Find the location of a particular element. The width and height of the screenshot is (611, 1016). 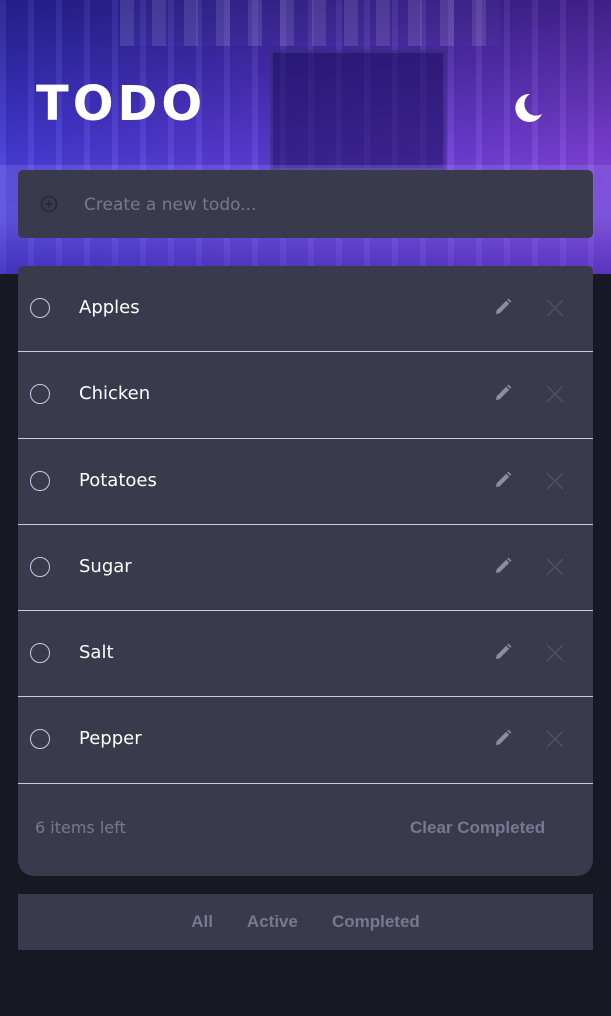

page-title: TODO is located at coordinates (121, 104).